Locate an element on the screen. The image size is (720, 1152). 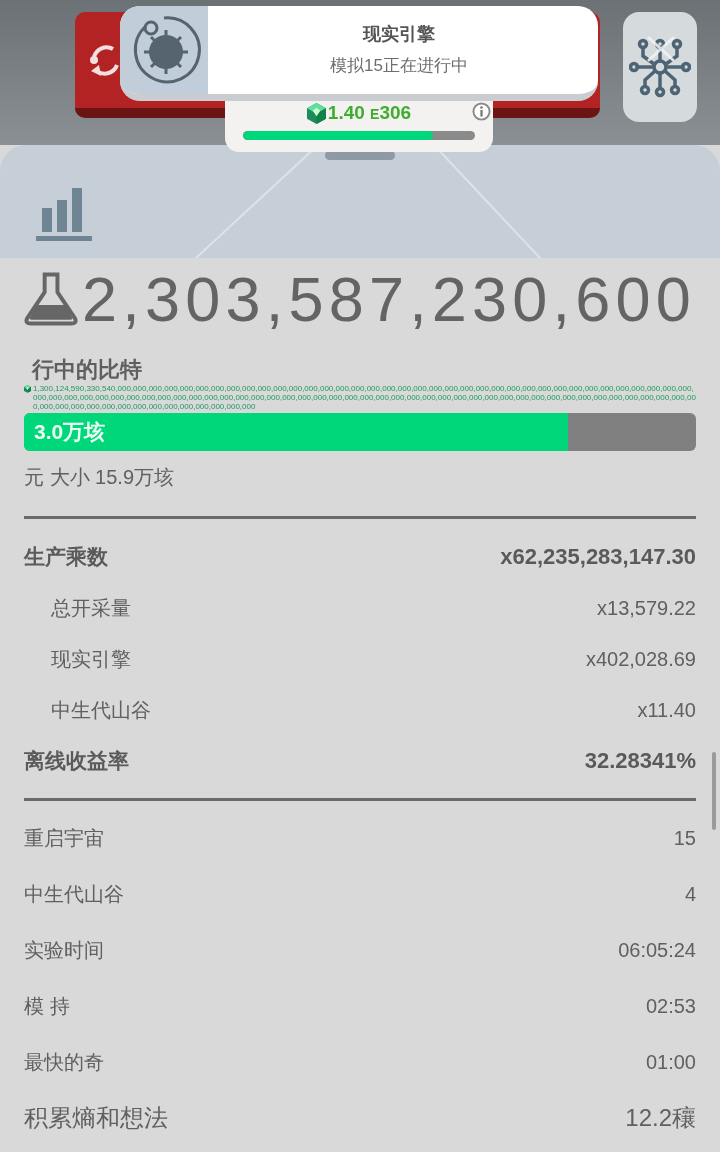
flask-icon is located at coordinates (51, 299).